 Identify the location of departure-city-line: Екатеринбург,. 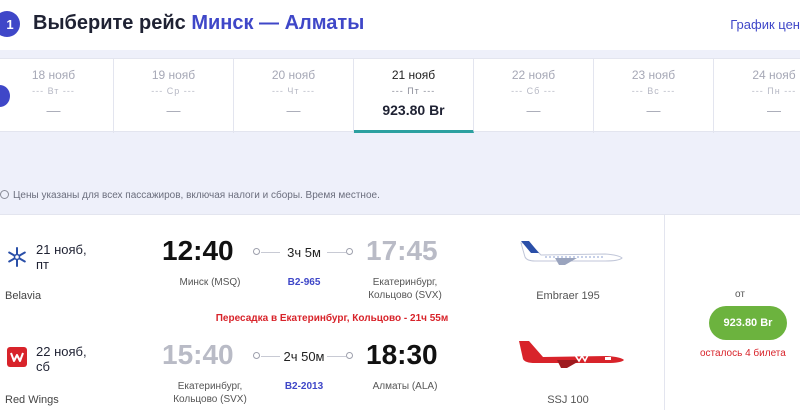
(210, 386).